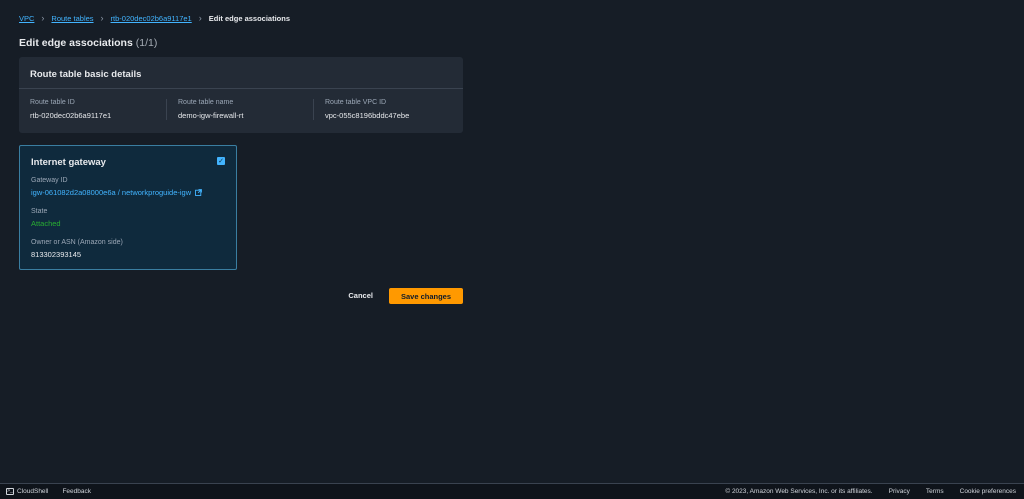 Image resolution: width=1024 pixels, height=499 pixels. What do you see at coordinates (39, 211) in the screenshot?
I see `state-label: State` at bounding box center [39, 211].